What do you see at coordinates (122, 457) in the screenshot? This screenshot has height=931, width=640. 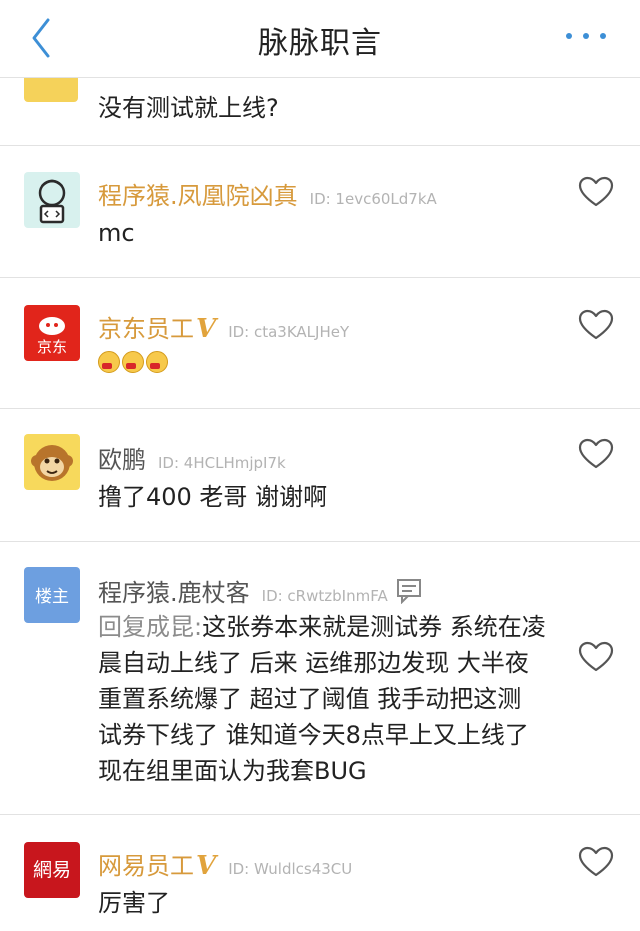 I see `user-name: 欧鹏` at bounding box center [122, 457].